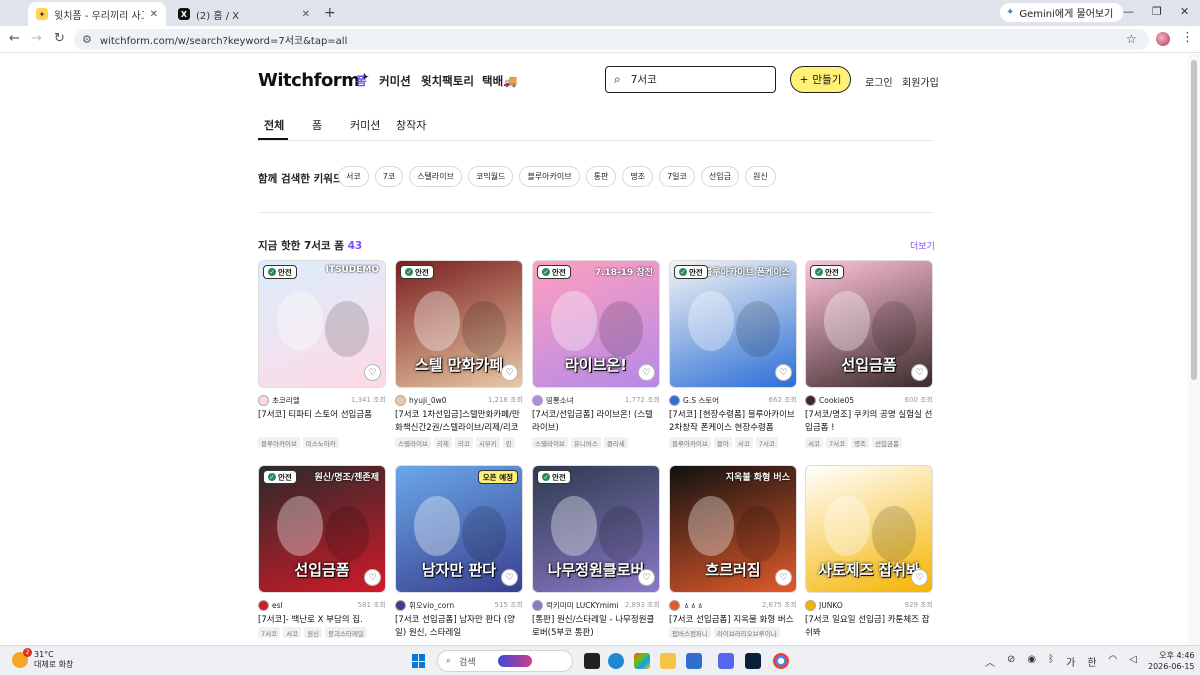 The height and width of the screenshot is (675, 1200). What do you see at coordinates (733, 529) in the screenshot?
I see `card-thumbnail: 지옥불 화형 버스 흐르러짐 ♡` at bounding box center [733, 529].